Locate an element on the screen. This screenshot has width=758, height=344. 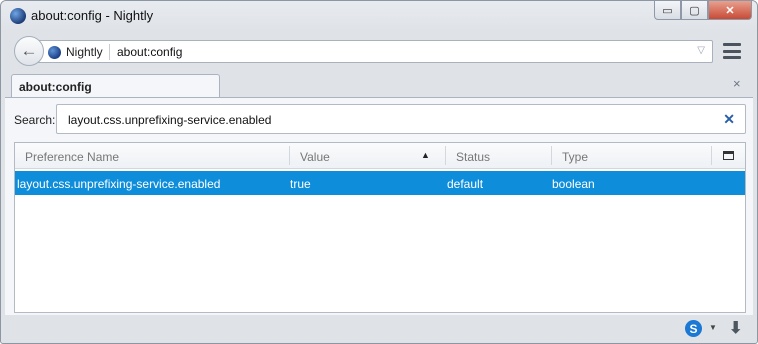
close-window-button: ✕ is located at coordinates (730, 10).